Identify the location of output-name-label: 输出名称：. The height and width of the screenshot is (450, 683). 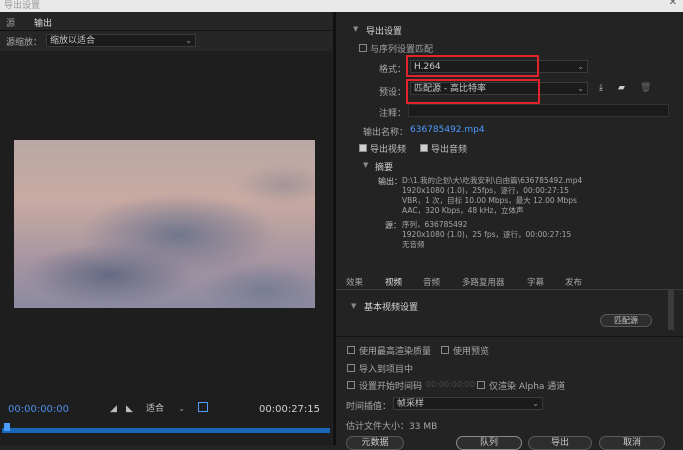
(386, 133).